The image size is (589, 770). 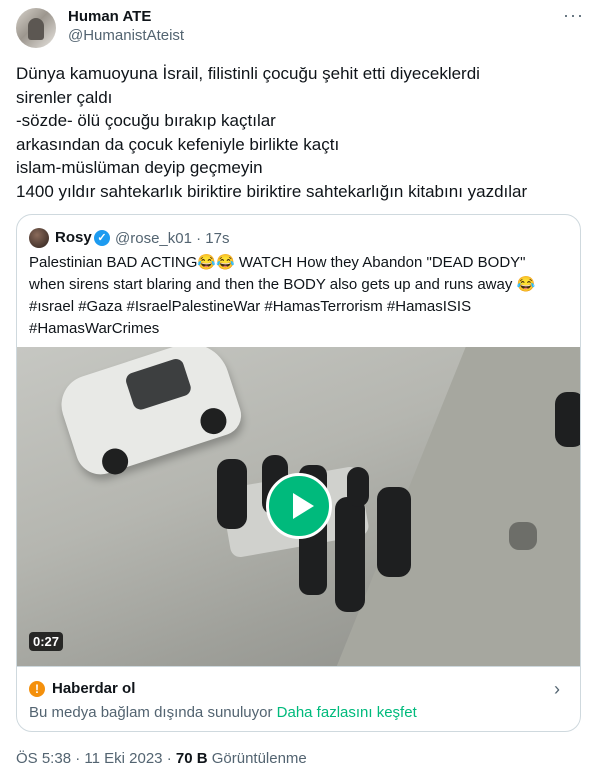 What do you see at coordinates (102, 238) in the screenshot?
I see `verified-badge-icon: ✓` at bounding box center [102, 238].